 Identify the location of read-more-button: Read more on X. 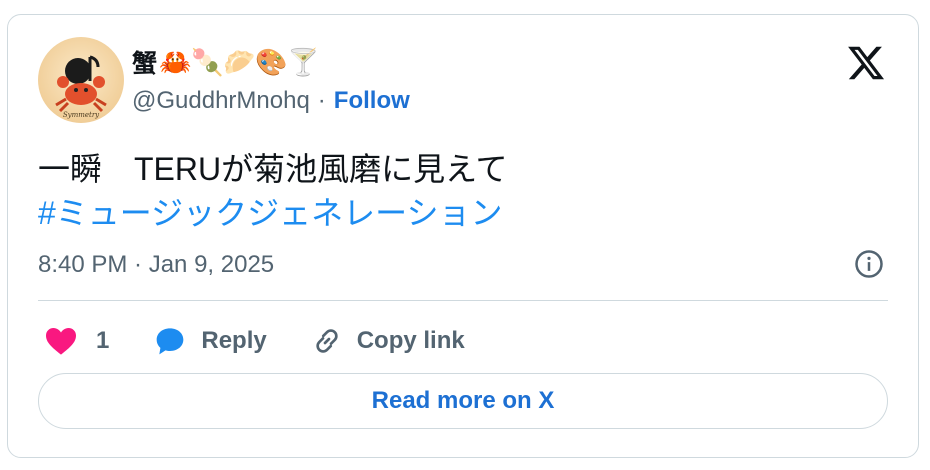
(463, 401).